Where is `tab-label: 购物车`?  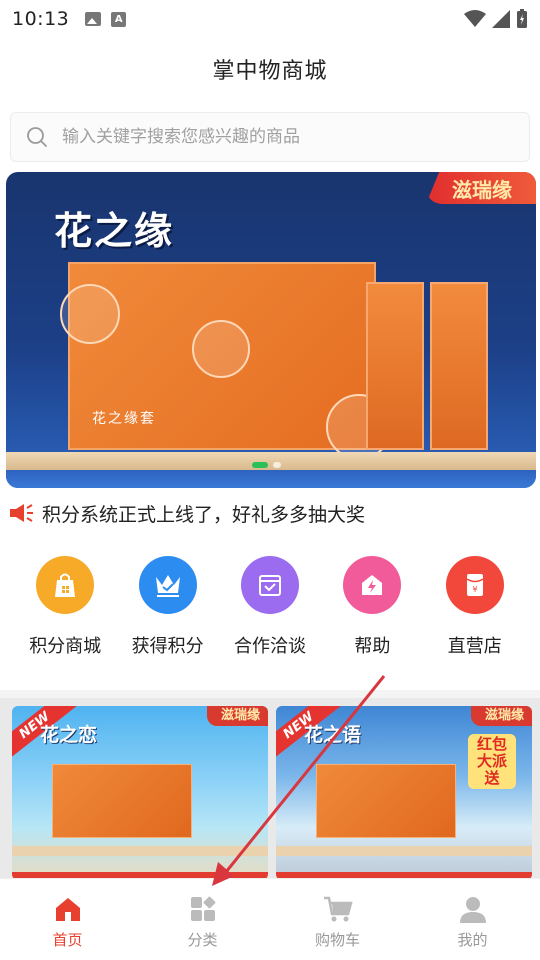 tab-label: 购物车 is located at coordinates (337, 940).